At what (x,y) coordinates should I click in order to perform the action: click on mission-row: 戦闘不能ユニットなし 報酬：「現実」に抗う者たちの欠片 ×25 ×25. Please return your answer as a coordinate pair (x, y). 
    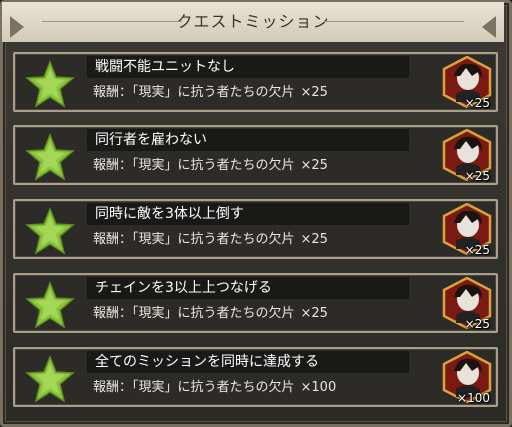
    Looking at the image, I should click on (255, 82).